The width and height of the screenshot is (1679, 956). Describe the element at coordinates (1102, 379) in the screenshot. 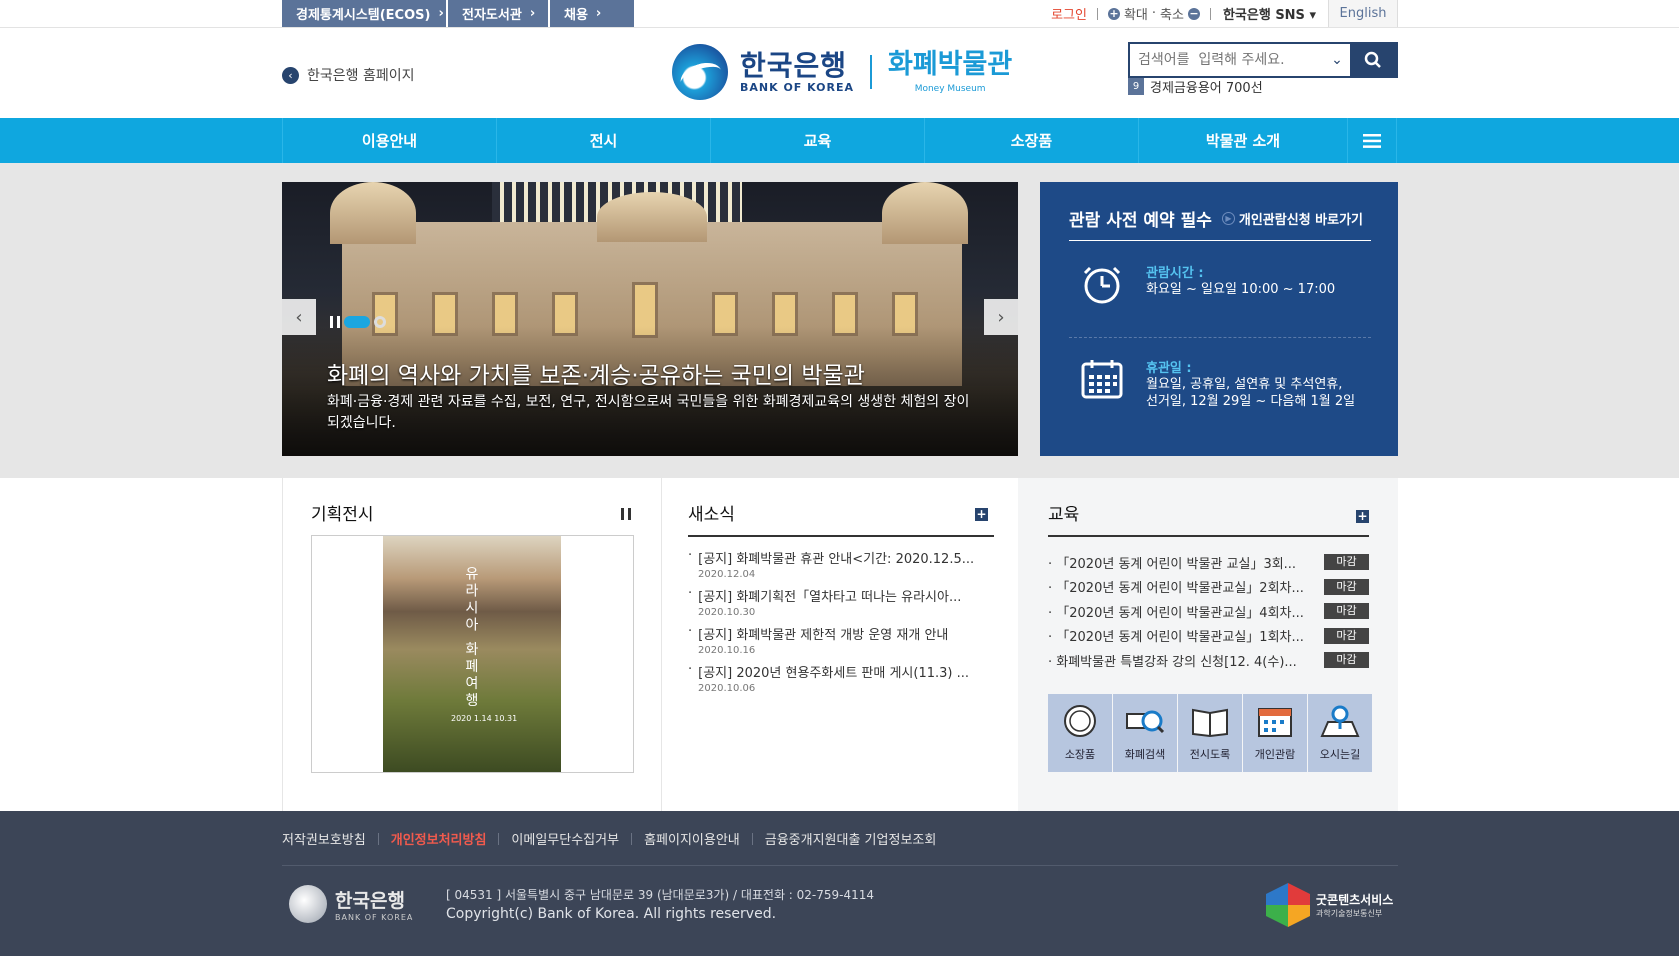

I see `calendar-icon` at that location.